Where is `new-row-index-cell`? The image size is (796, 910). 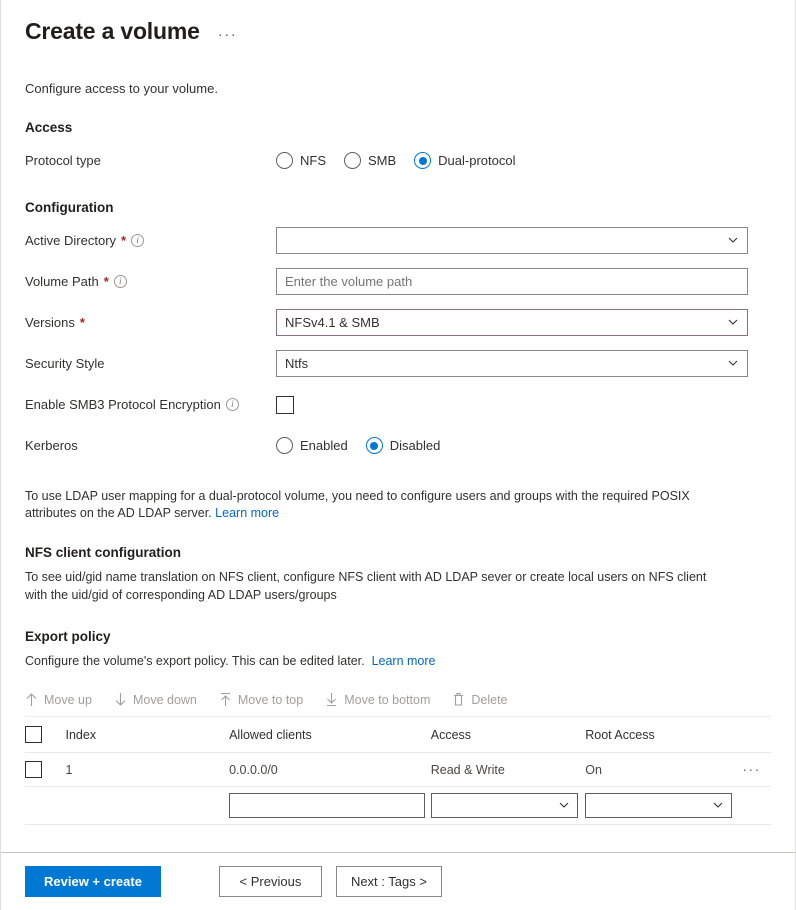 new-row-index-cell is located at coordinates (147, 806).